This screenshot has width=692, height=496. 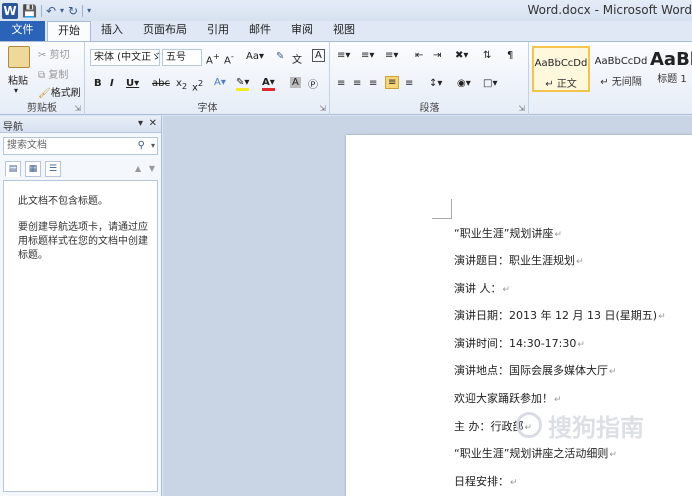 What do you see at coordinates (280, 56) in the screenshot?
I see `clear-formatting-icon: ✎` at bounding box center [280, 56].